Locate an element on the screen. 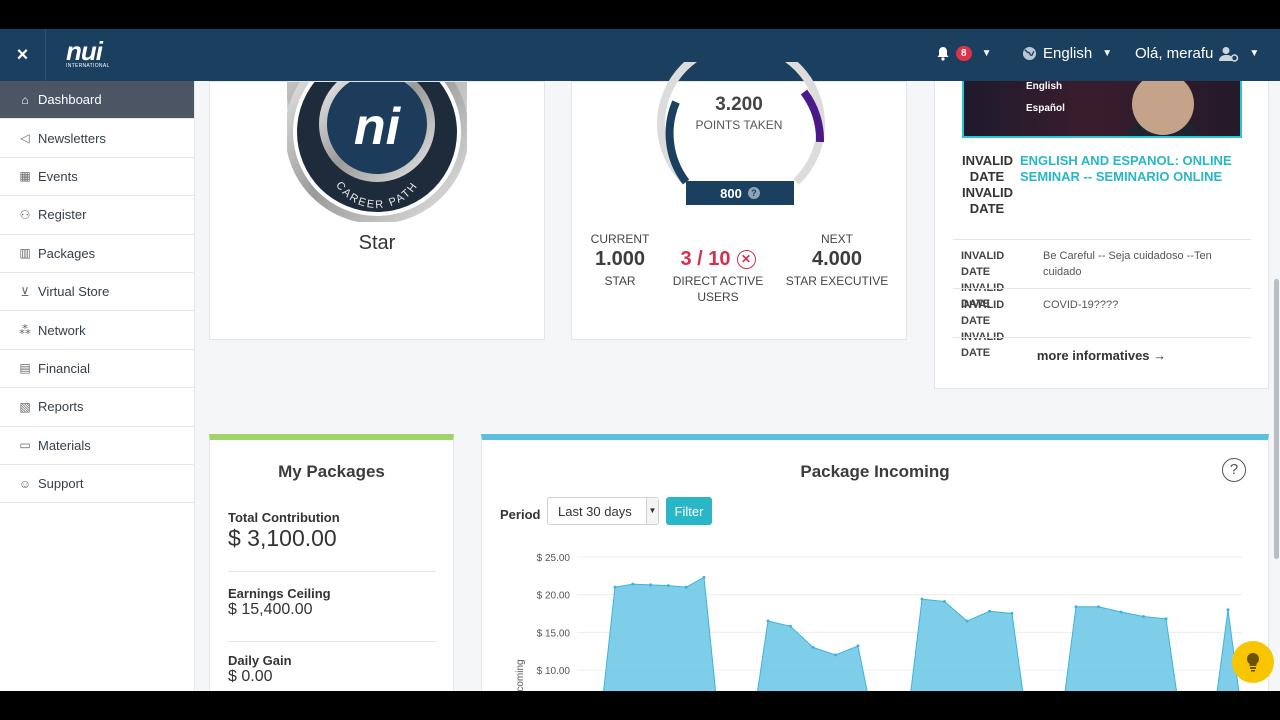  notifications-dropdown: 8 ▼ is located at coordinates (963, 53).